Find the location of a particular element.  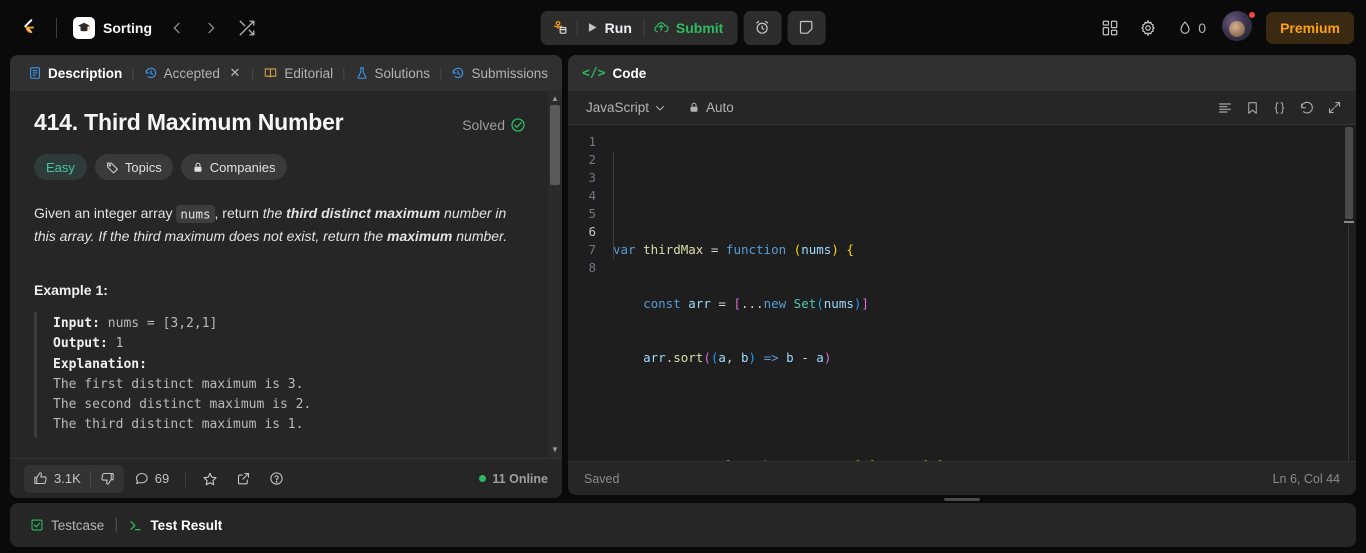

language-label: JavaScript is located at coordinates (618, 107).